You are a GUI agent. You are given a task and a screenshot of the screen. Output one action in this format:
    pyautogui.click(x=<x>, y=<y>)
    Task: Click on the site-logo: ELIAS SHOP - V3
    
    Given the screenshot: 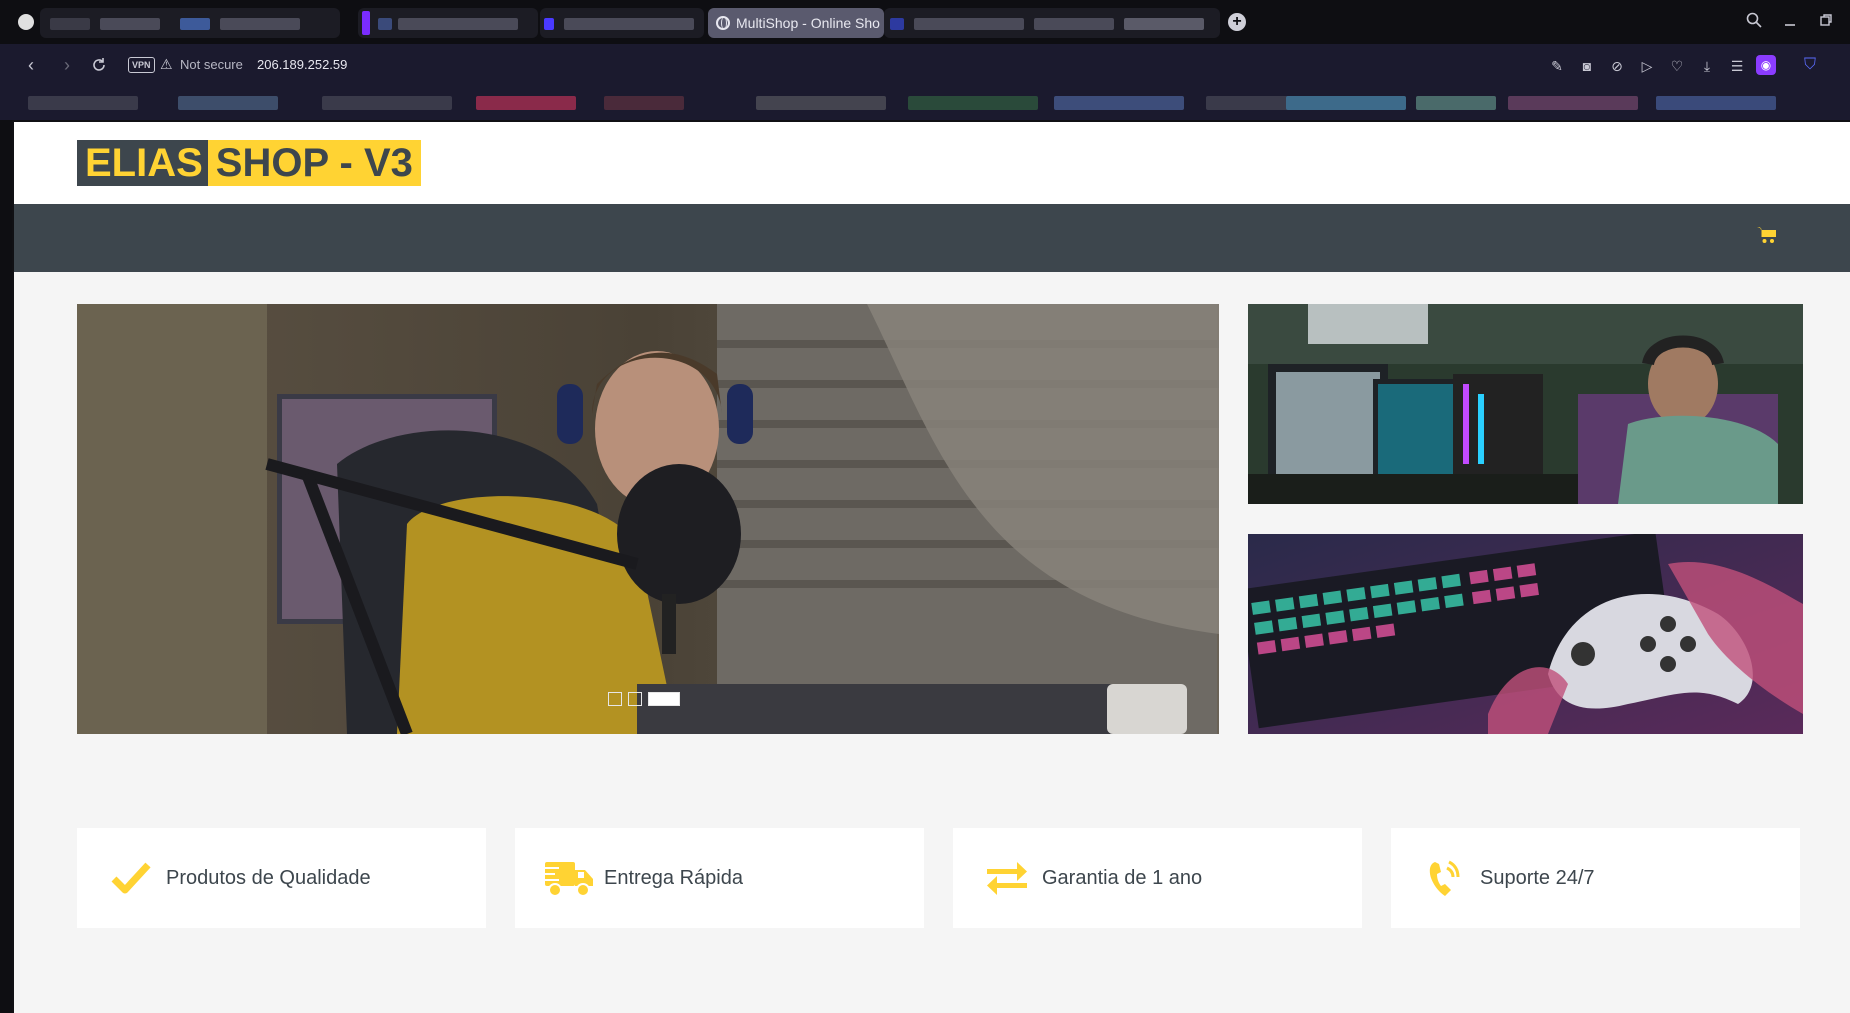 What is the action you would take?
    pyautogui.click(x=249, y=163)
    